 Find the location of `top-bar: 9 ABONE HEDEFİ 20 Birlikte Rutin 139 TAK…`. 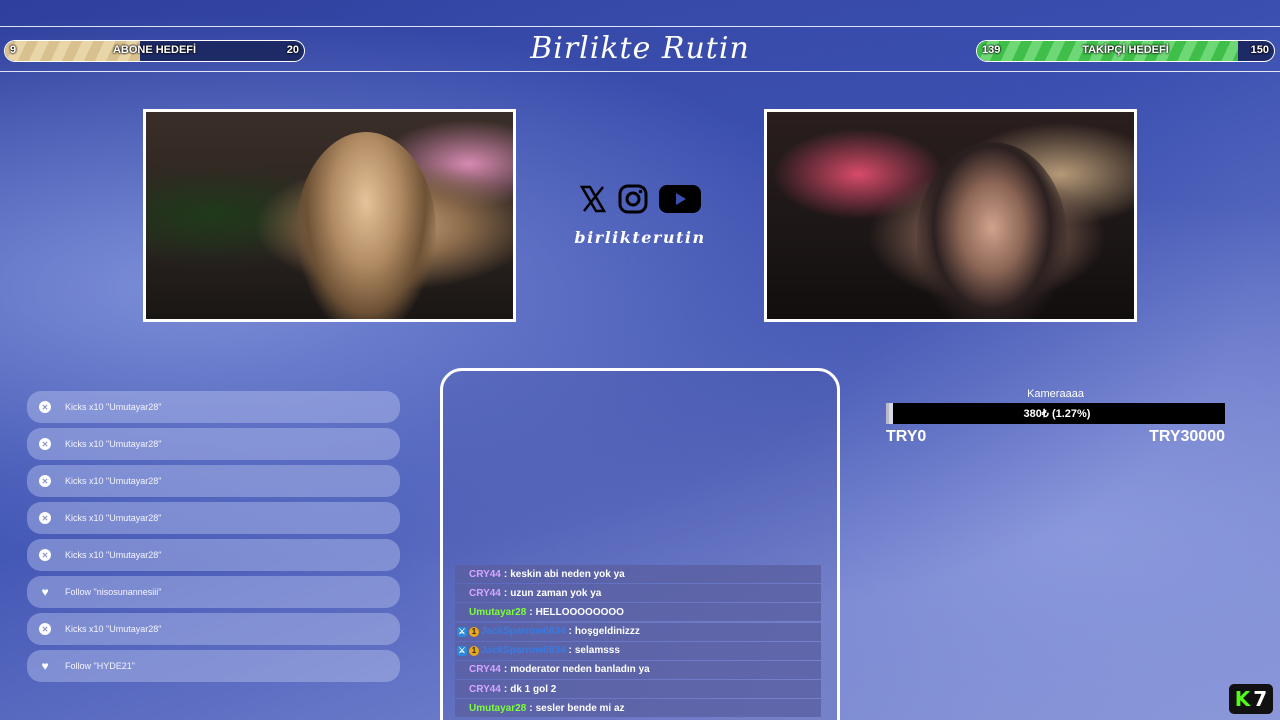

top-bar: 9 ABONE HEDEFİ 20 Birlikte Rutin 139 TAK… is located at coordinates (640, 49).